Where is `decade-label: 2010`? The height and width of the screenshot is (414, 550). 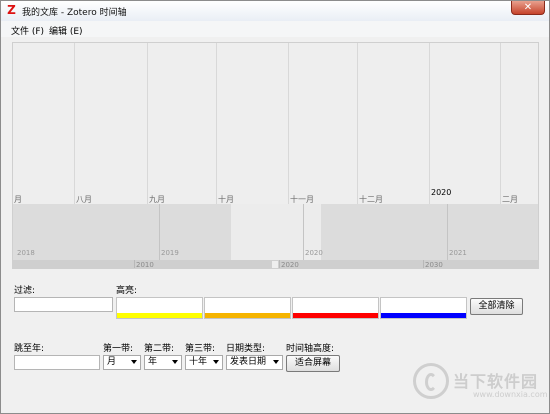
decade-label: 2010 is located at coordinates (145, 265).